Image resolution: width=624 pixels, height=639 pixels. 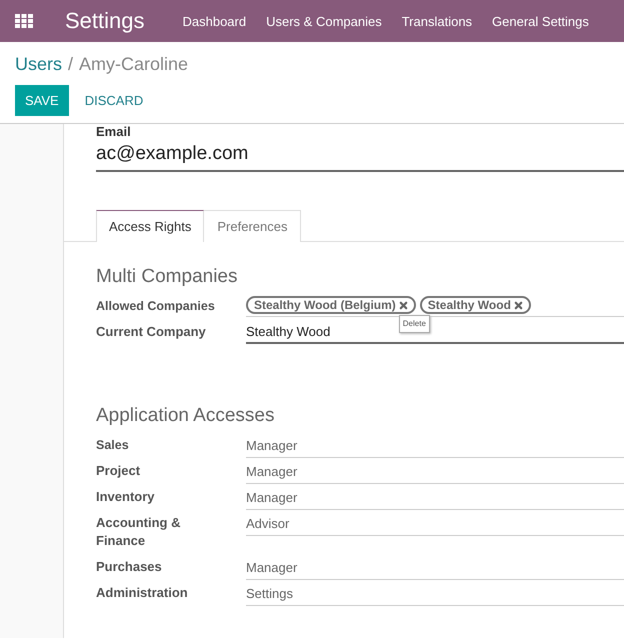 I want to click on select-field: Settings, so click(x=435, y=594).